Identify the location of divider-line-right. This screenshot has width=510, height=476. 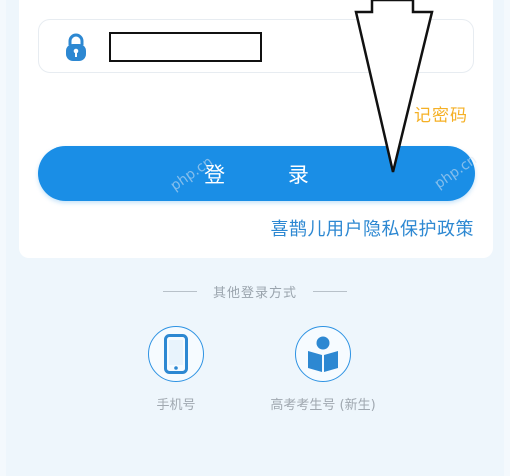
(330, 291).